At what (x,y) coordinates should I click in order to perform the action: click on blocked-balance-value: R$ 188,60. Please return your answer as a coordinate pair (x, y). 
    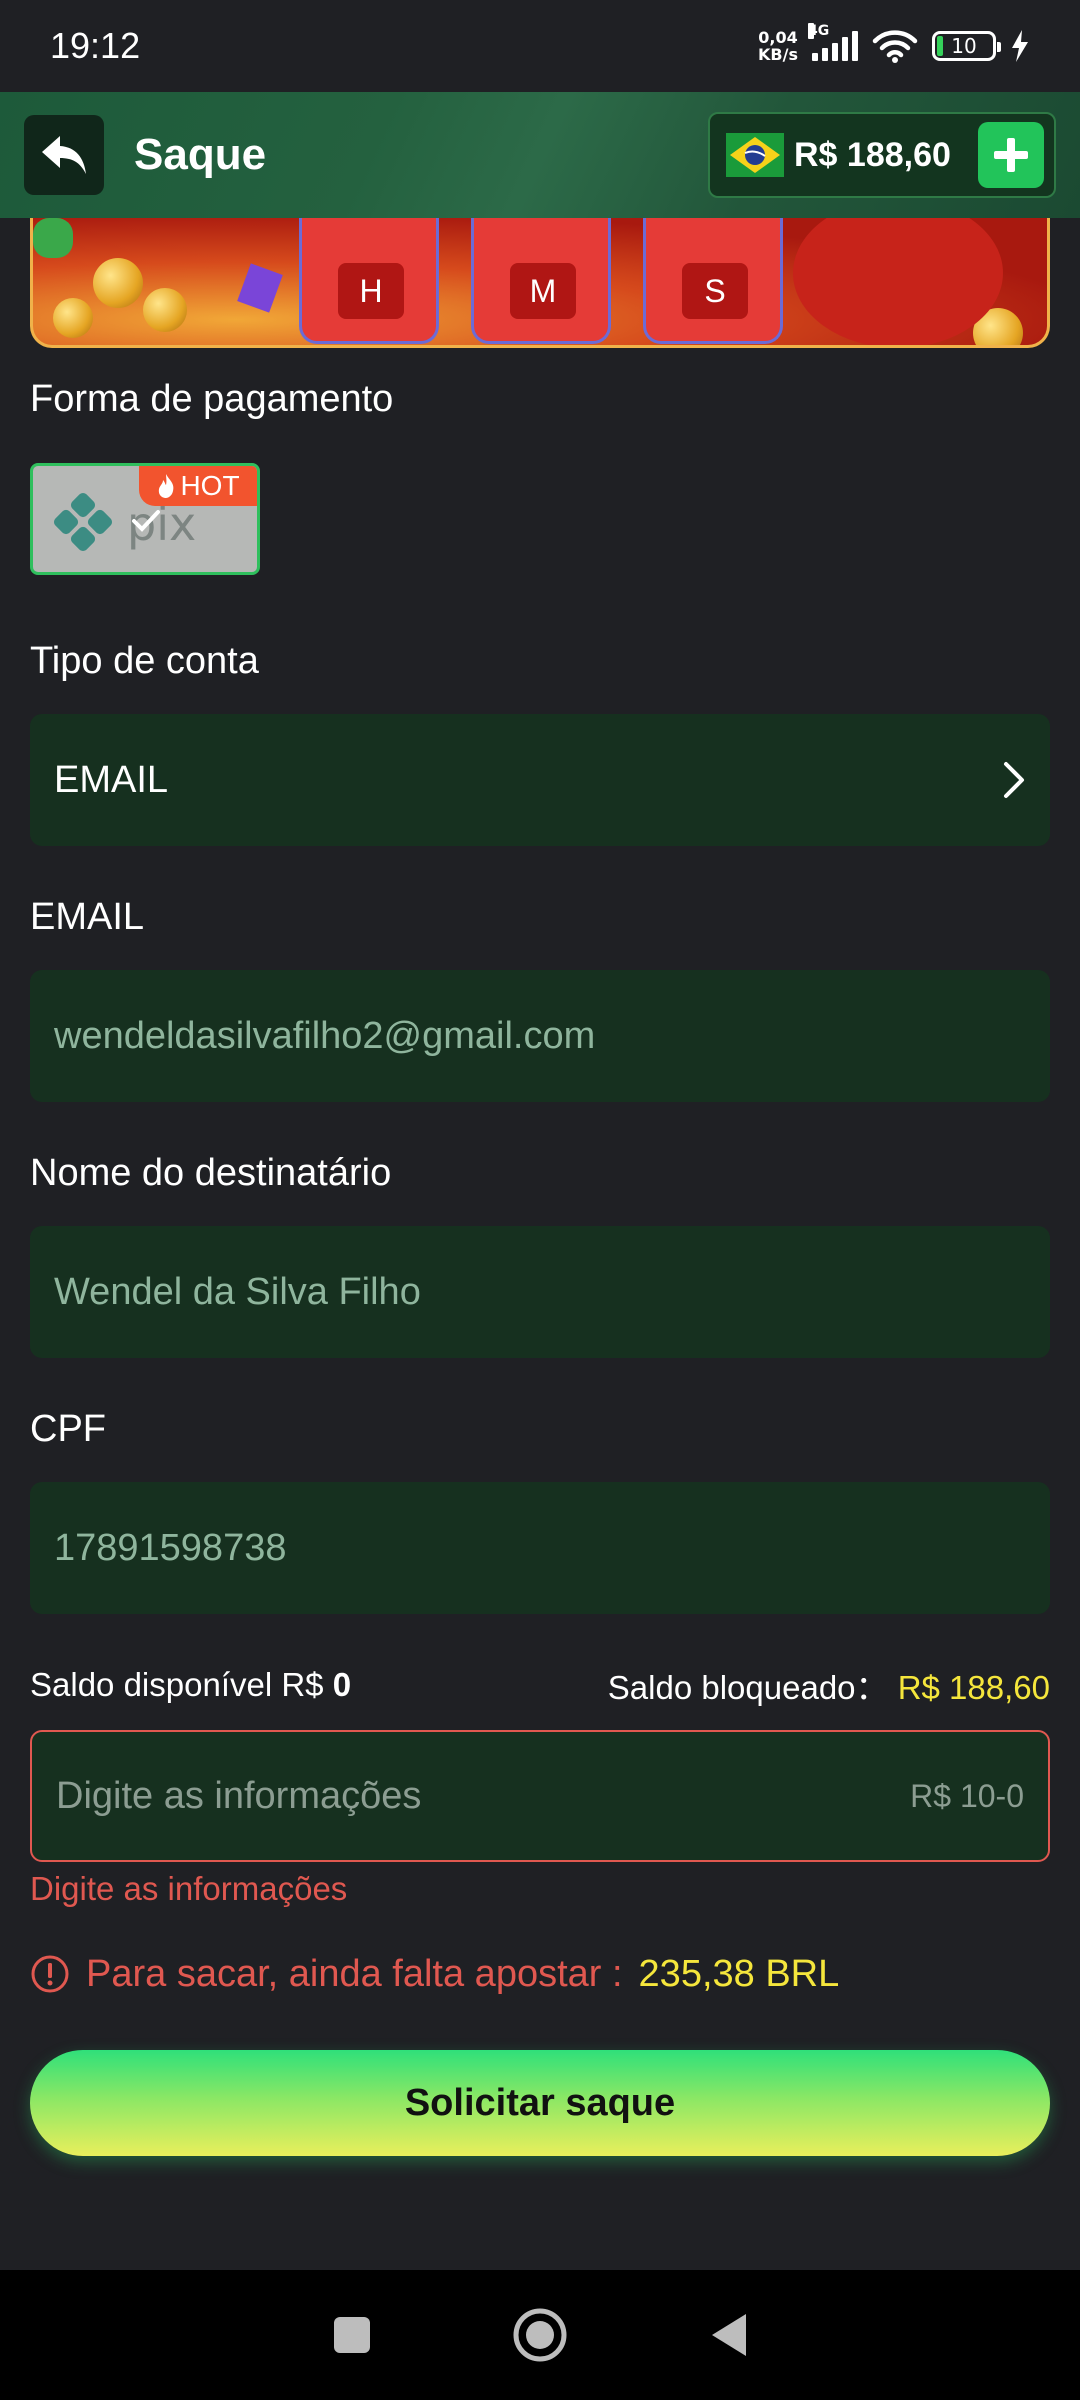
    Looking at the image, I should click on (973, 1687).